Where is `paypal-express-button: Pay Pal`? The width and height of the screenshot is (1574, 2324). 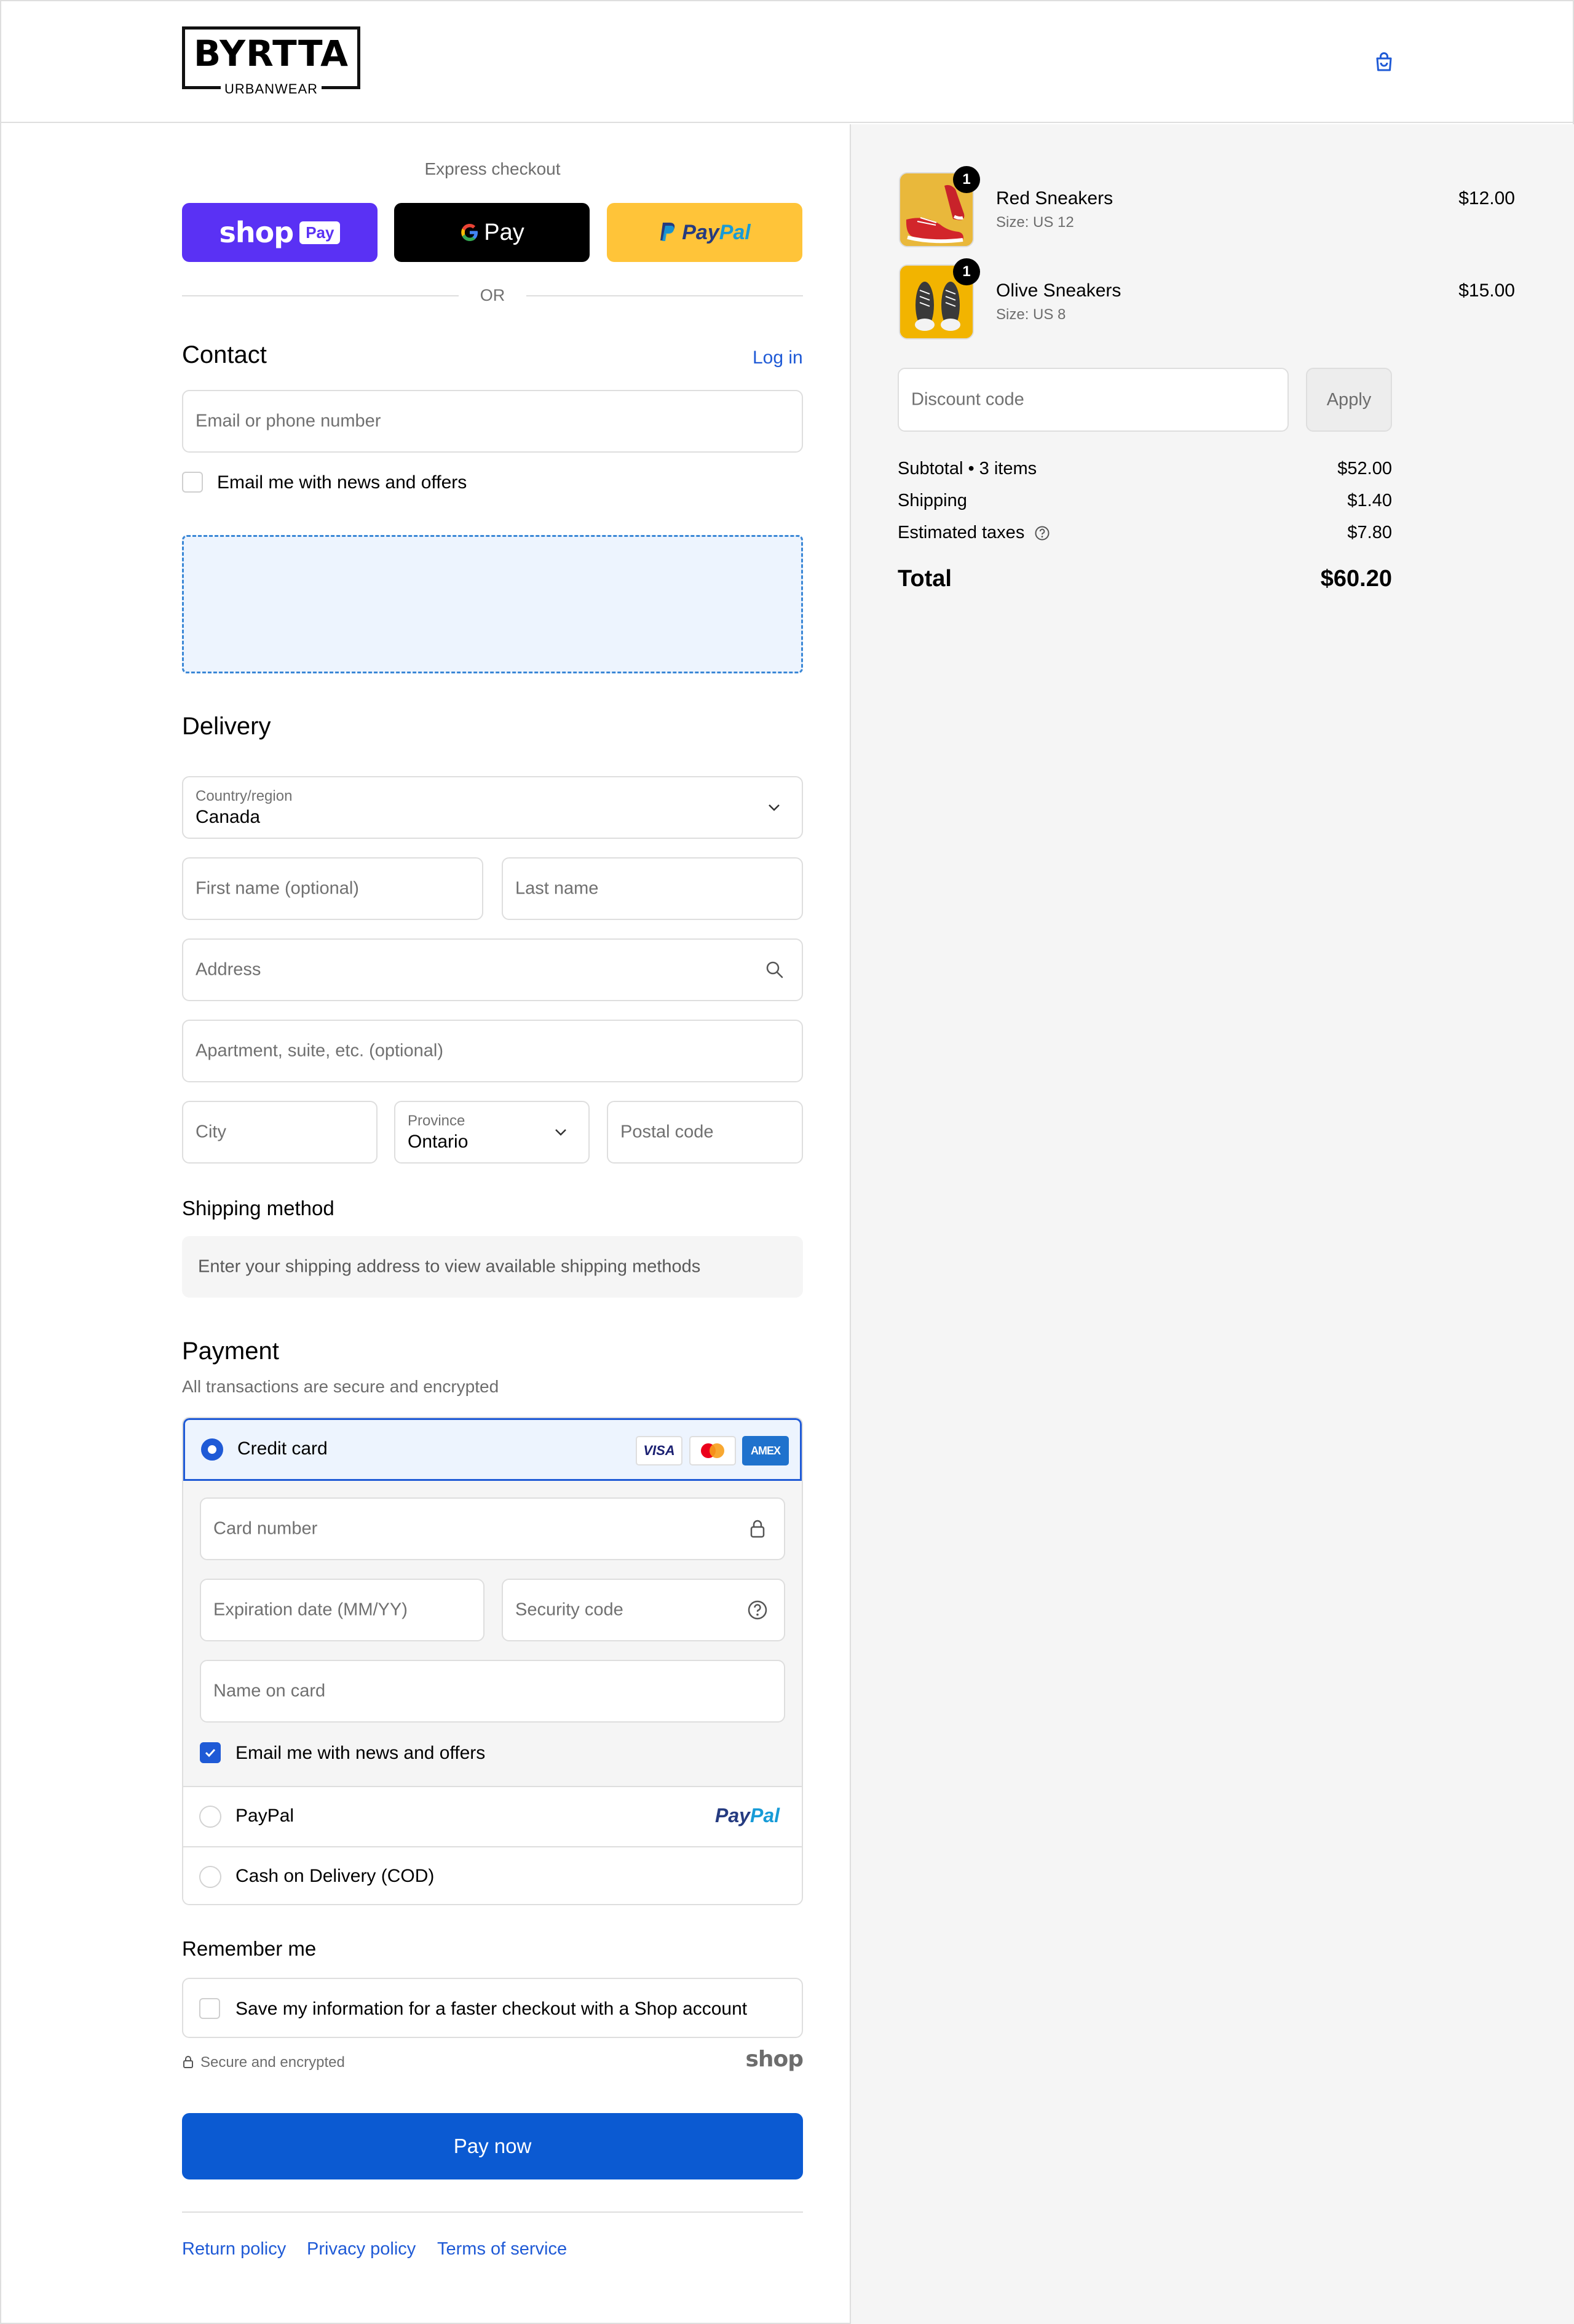 paypal-express-button: Pay Pal is located at coordinates (704, 233).